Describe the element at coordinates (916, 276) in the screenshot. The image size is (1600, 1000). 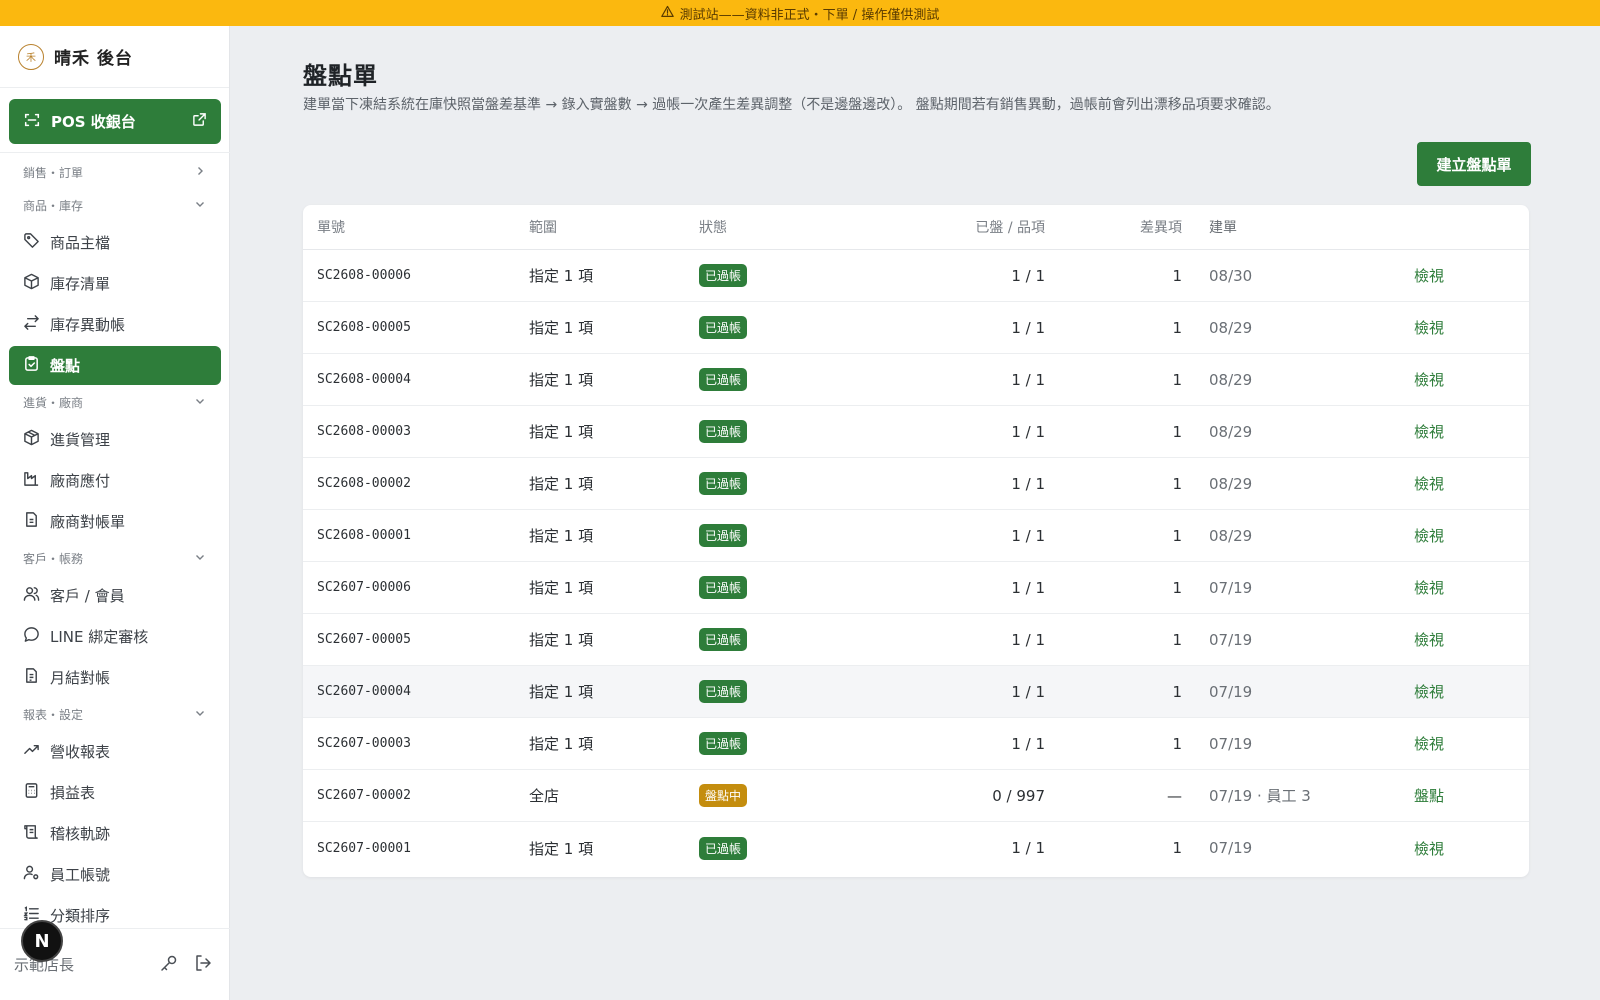
I see `table-row: SC2608-00006 指定 1 項 已過帳 1 / 1 1 08/30 檢視` at that location.